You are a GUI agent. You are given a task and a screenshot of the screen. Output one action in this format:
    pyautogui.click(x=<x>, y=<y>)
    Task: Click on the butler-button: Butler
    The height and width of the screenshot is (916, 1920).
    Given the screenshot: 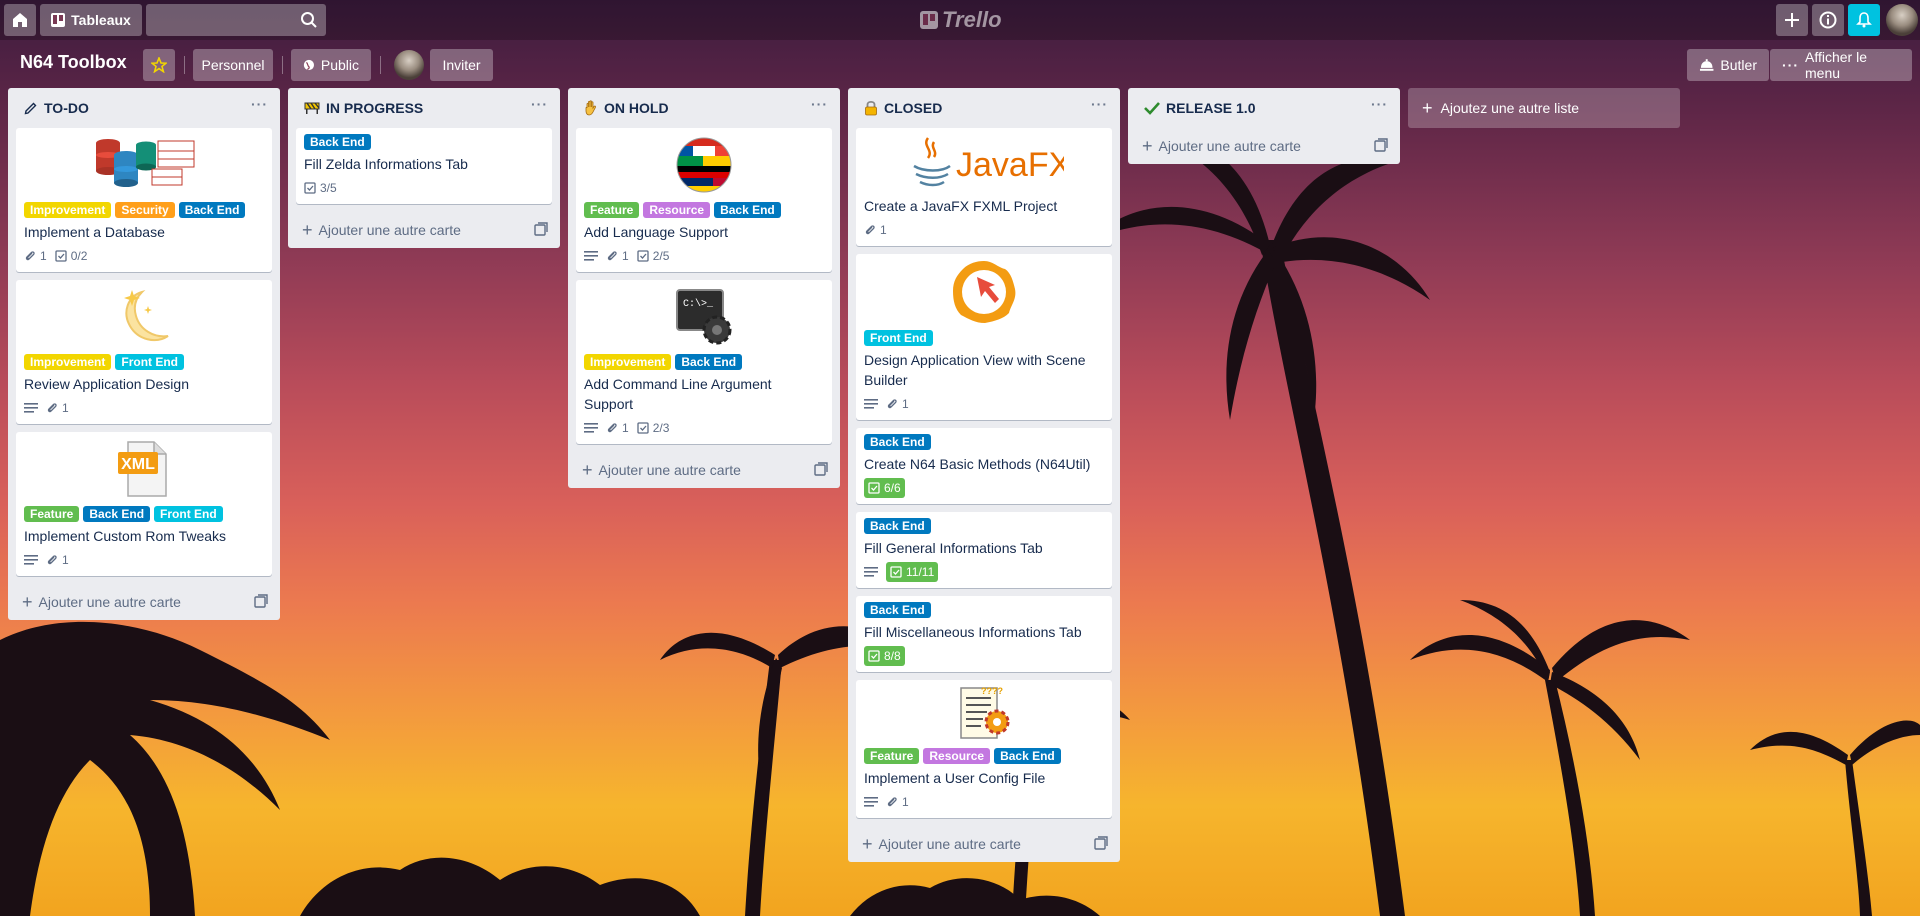 What is the action you would take?
    pyautogui.click(x=1728, y=65)
    